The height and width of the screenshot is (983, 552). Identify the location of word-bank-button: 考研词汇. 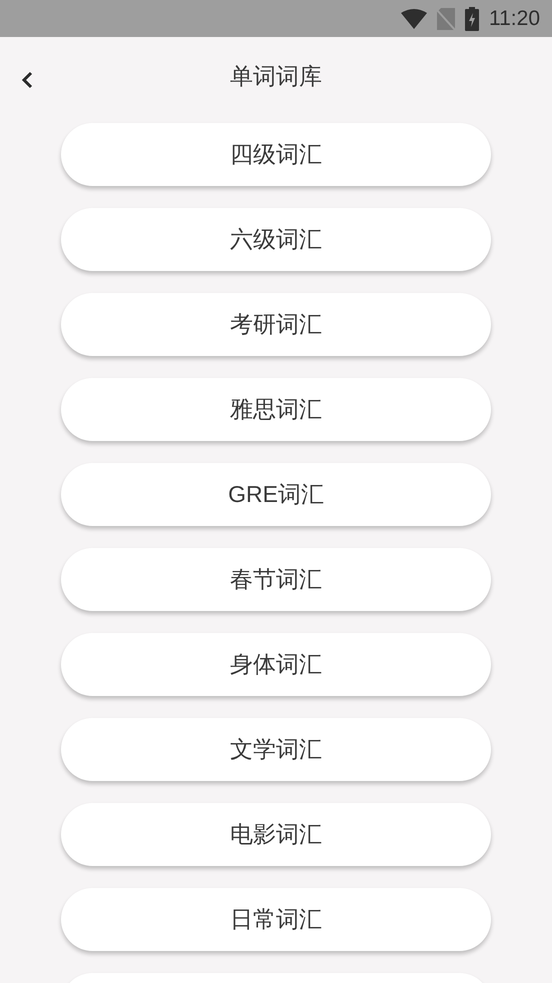
(276, 324).